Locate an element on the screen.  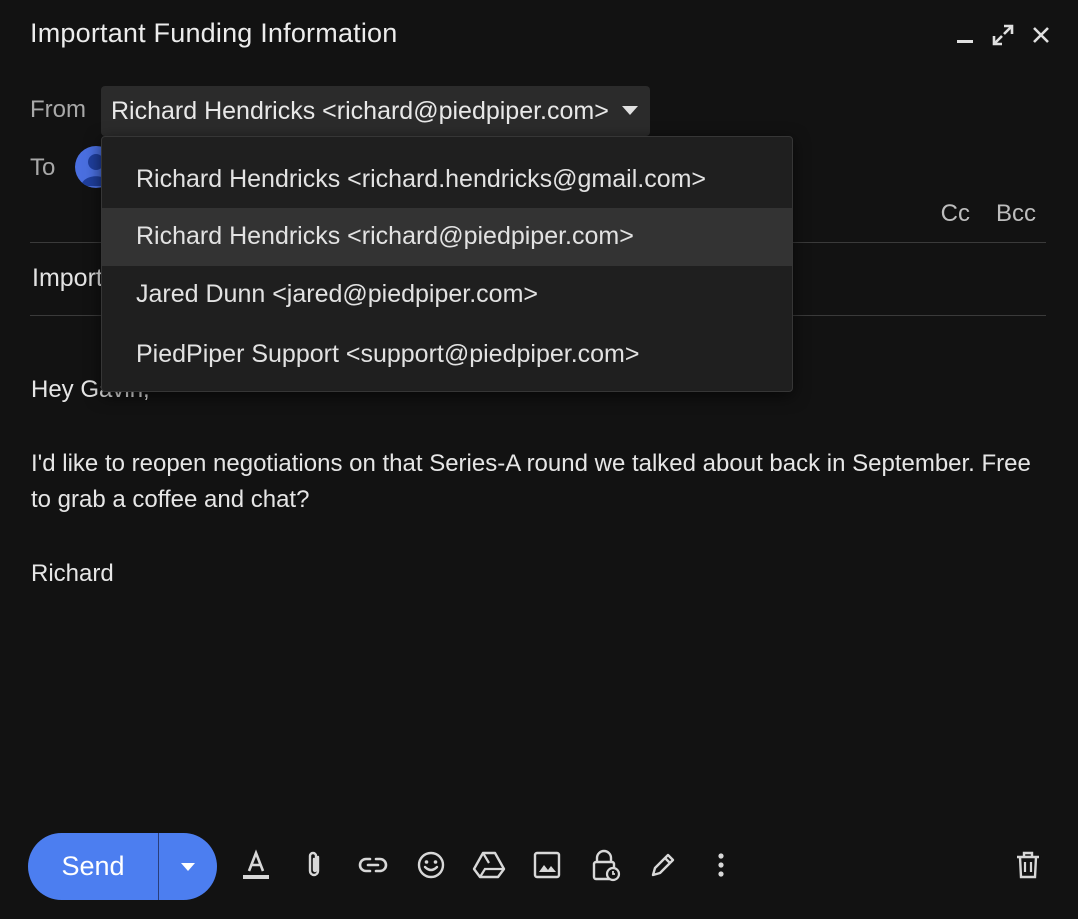
more-options-button is located at coordinates (721, 865).